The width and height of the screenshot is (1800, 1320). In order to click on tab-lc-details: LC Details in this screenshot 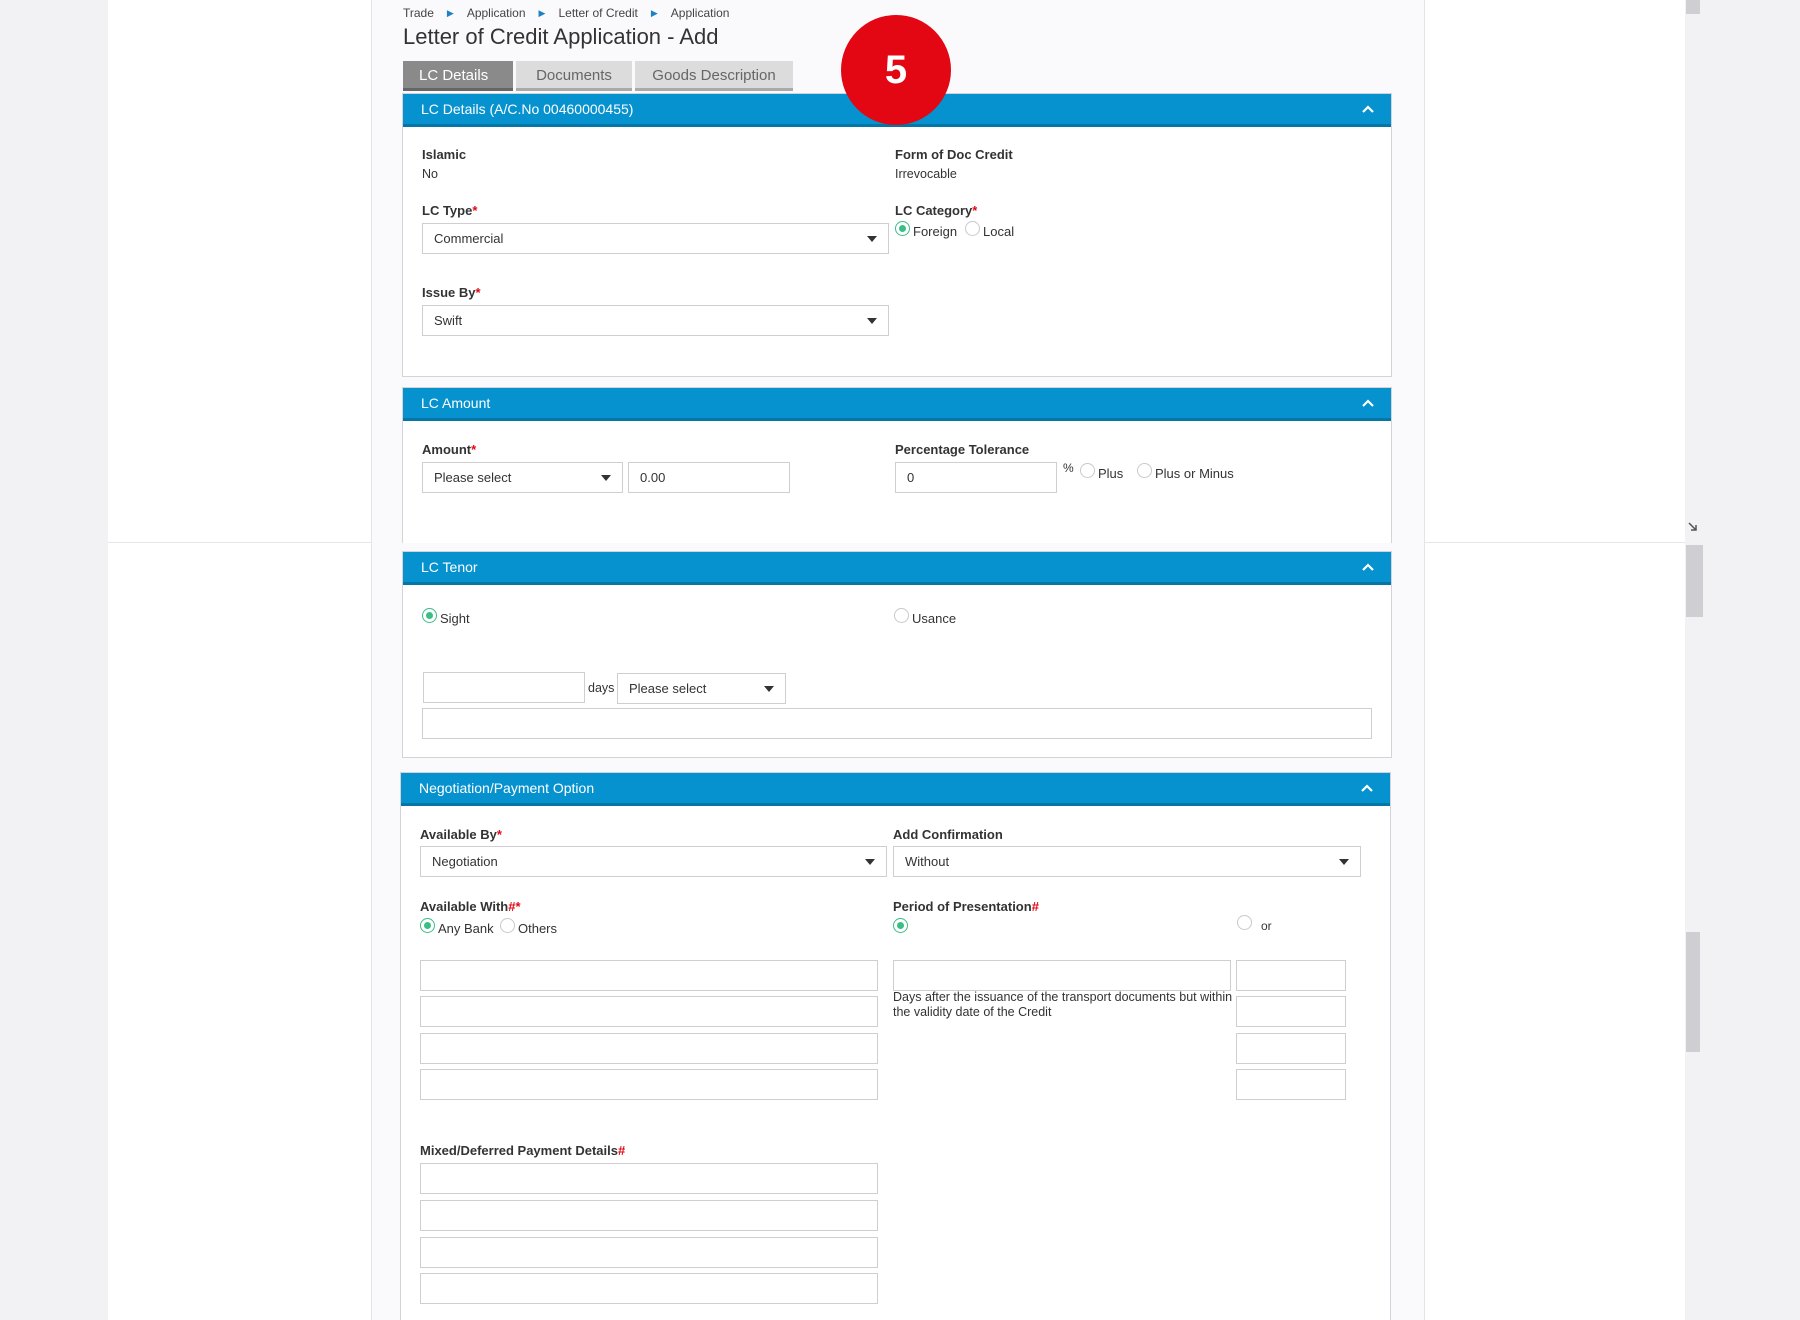, I will do `click(458, 76)`.